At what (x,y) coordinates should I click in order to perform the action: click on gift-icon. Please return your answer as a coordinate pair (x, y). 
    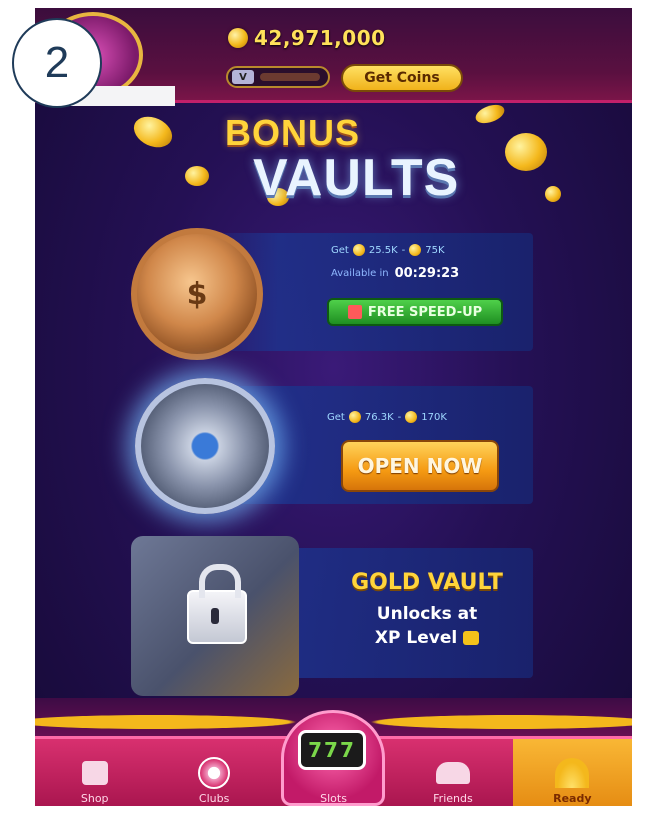
    Looking at the image, I should click on (354, 312).